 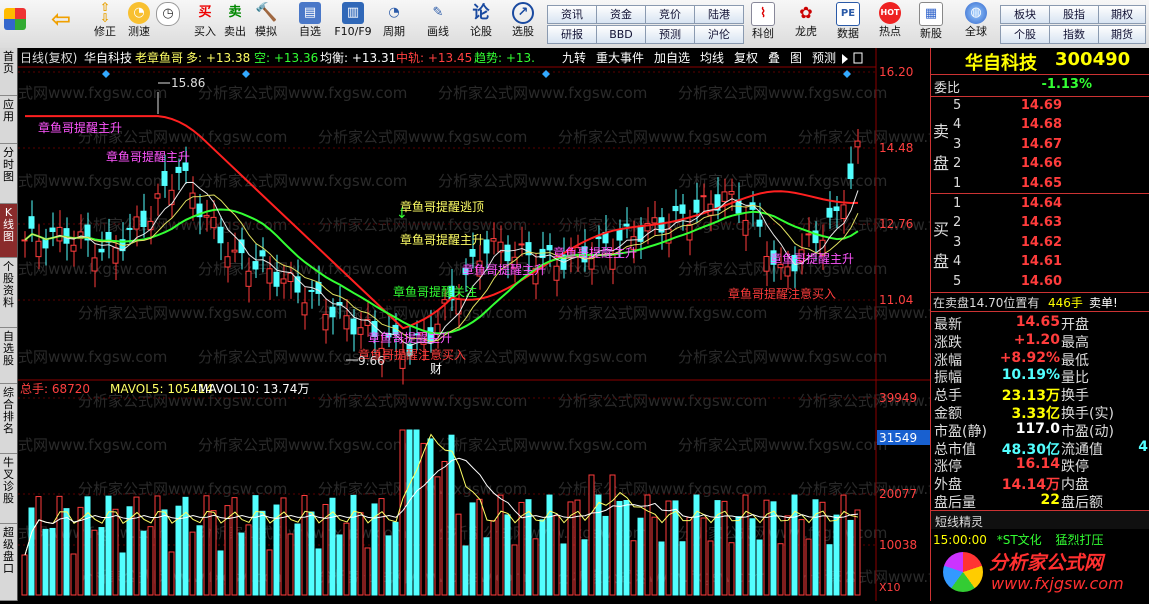 I want to click on period-button: ◔ 周期, so click(x=394, y=20).